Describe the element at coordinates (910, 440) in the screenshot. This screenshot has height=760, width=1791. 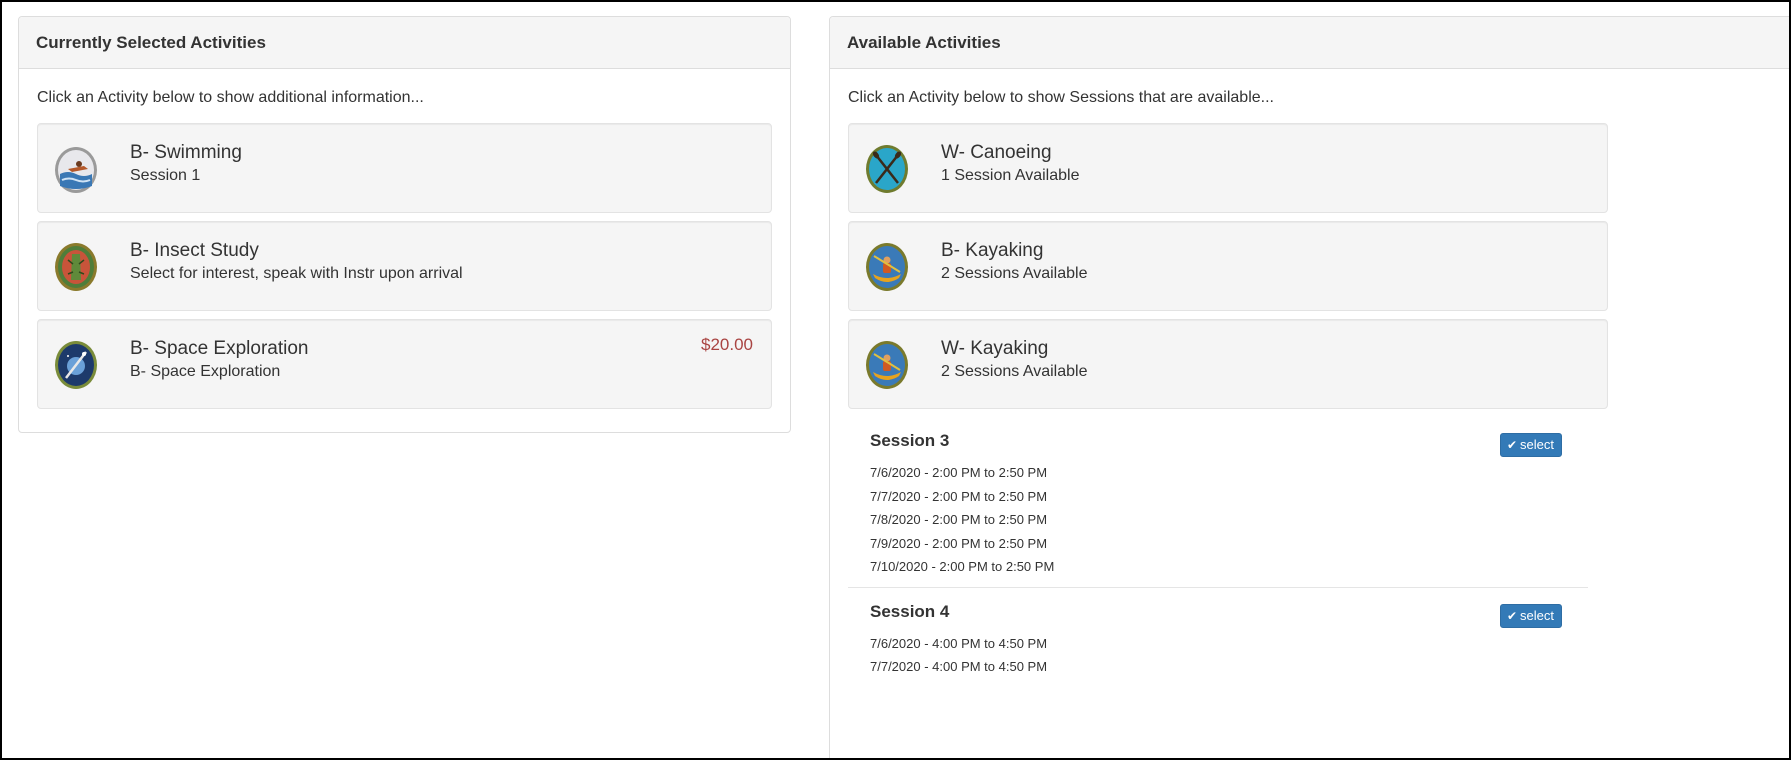
I see `session-title: Session 3` at that location.